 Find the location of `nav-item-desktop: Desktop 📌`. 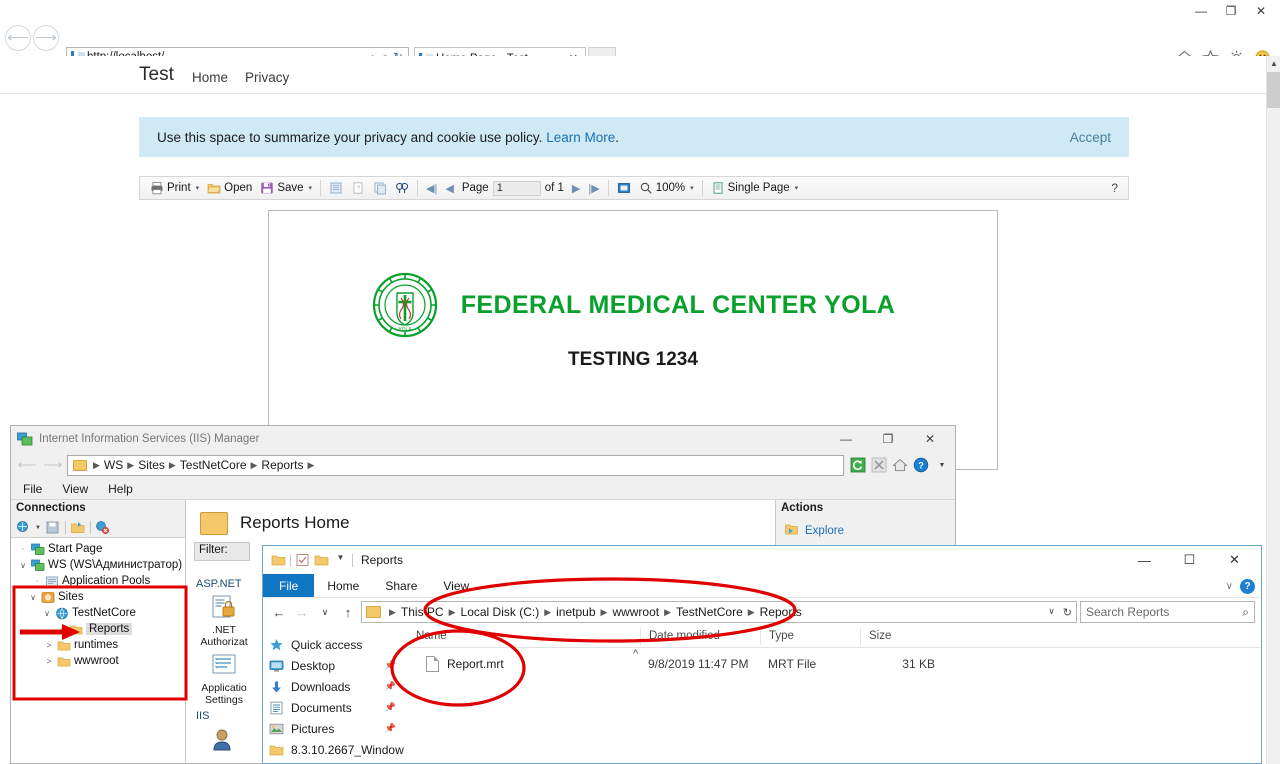

nav-item-desktop: Desktop 📌 is located at coordinates (338, 665).